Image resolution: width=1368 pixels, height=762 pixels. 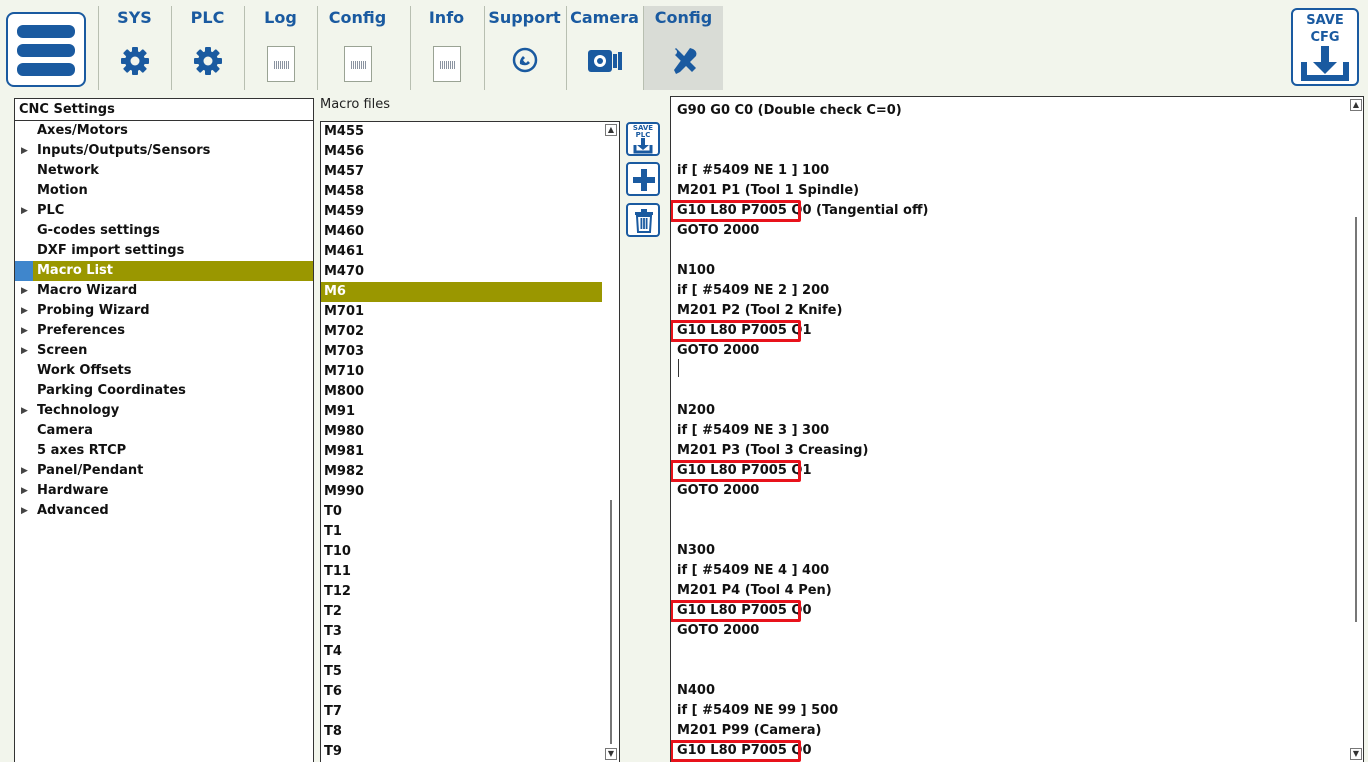 What do you see at coordinates (164, 291) in the screenshot?
I see `settings-tree-item: ▶ Macro Wizard` at bounding box center [164, 291].